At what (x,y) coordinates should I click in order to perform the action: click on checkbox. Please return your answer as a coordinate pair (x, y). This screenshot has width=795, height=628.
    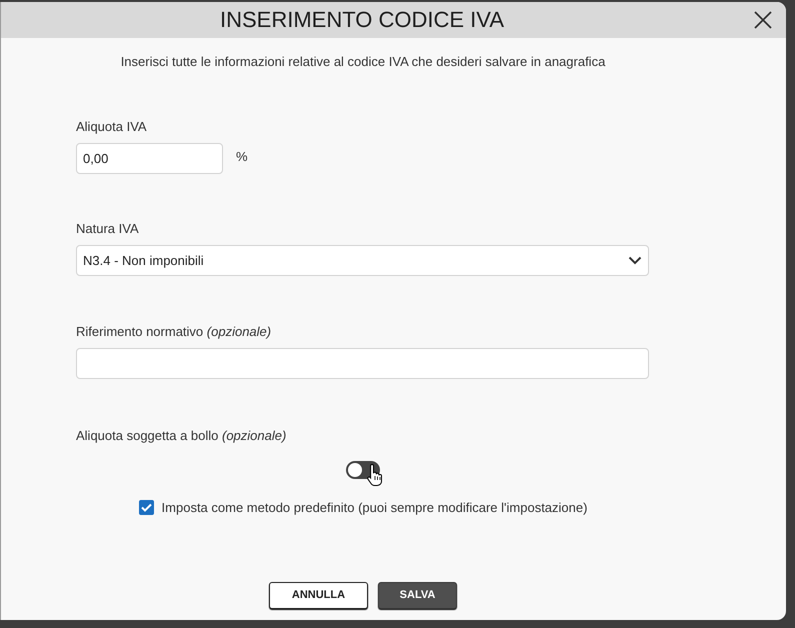
    Looking at the image, I should click on (146, 508).